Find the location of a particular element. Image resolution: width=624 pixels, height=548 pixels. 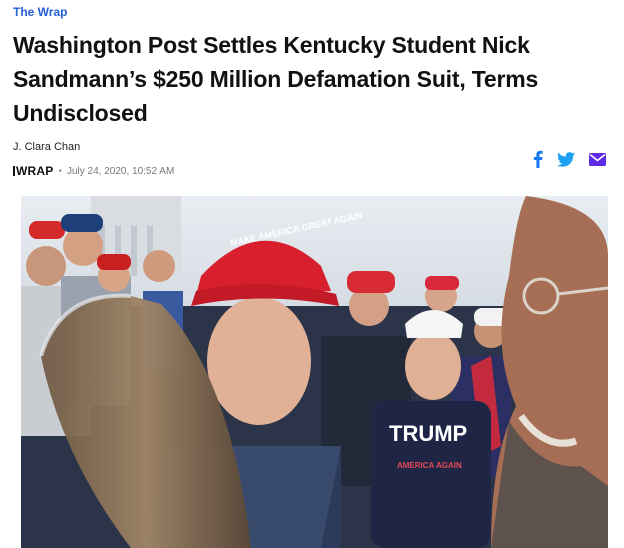

publisher-logo: WRAP is located at coordinates (33, 171).